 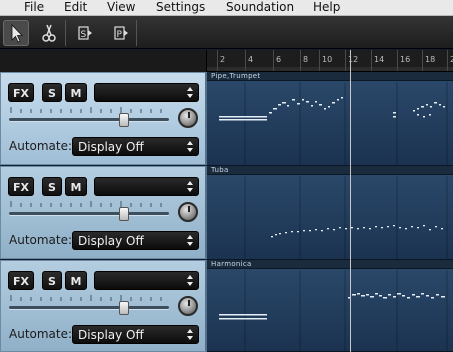 What do you see at coordinates (223, 59) in the screenshot?
I see `ruler-bar-label: 2` at bounding box center [223, 59].